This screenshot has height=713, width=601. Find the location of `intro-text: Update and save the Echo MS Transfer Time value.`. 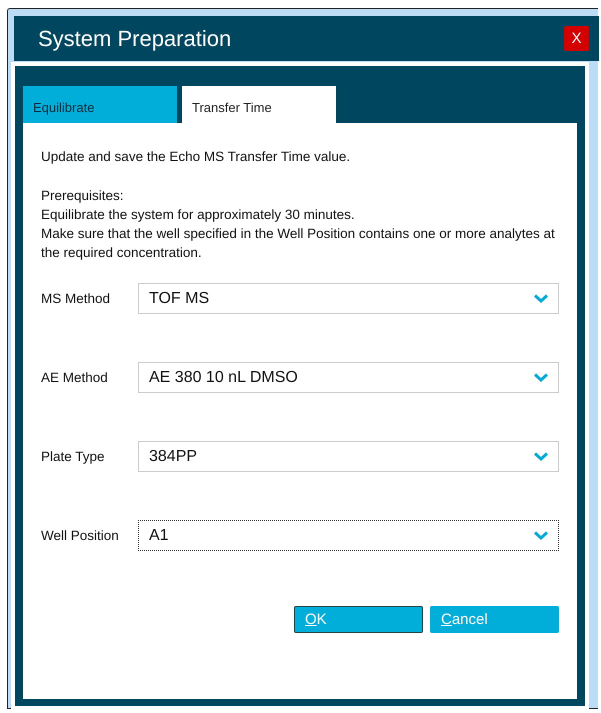

intro-text: Update and save the Echo MS Transfer Time value. is located at coordinates (196, 156).